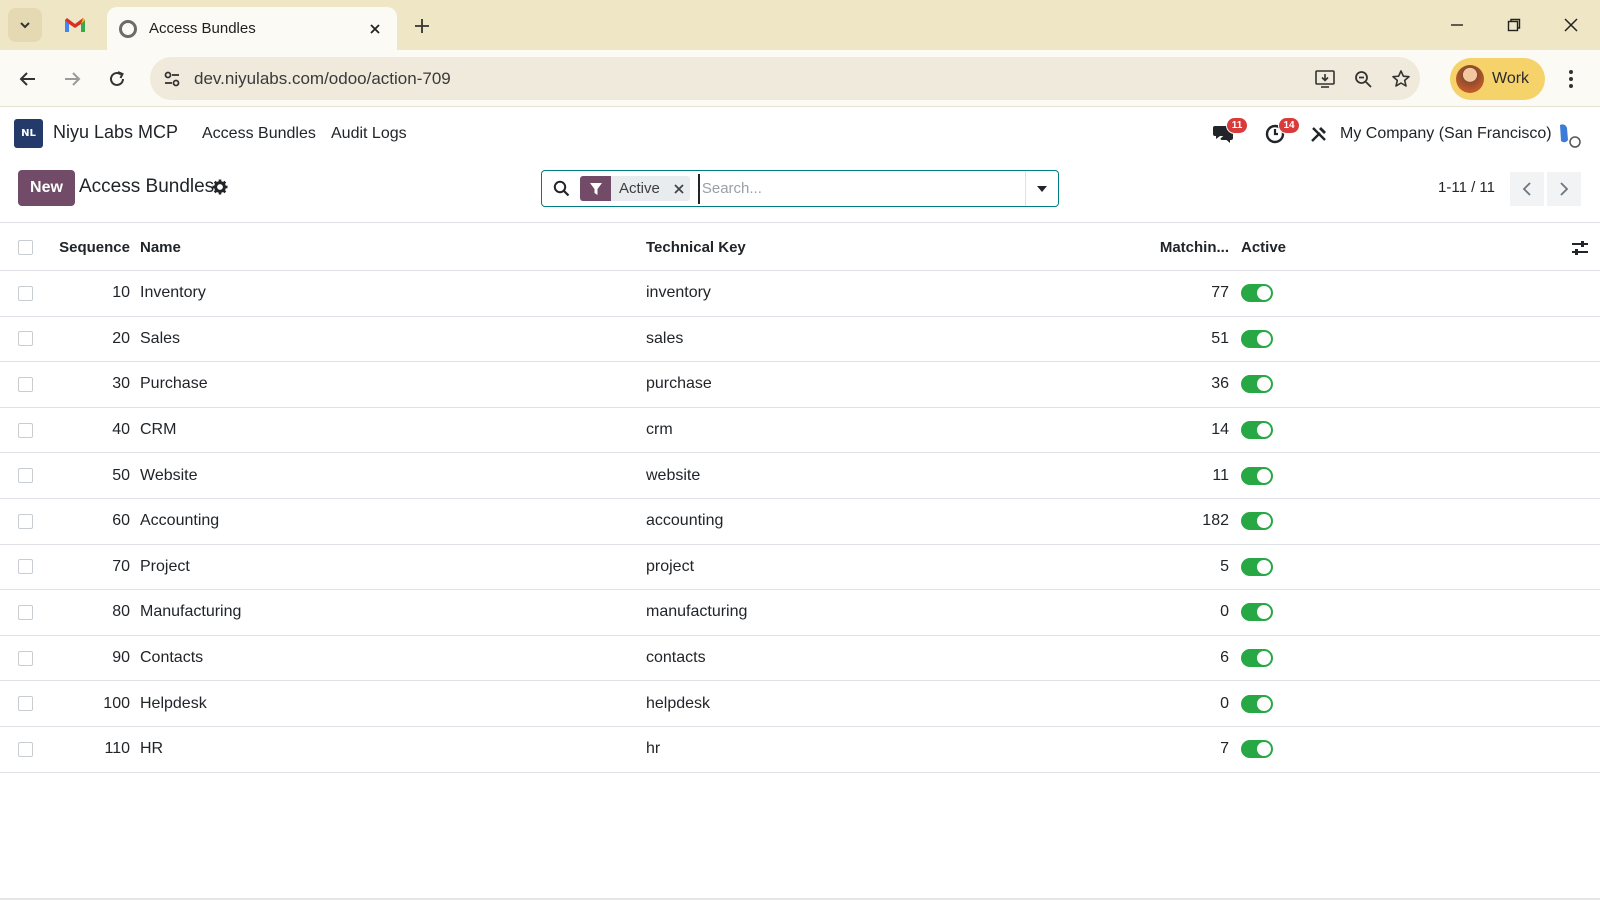 This screenshot has width=1600, height=900. What do you see at coordinates (1220, 338) in the screenshot?
I see `cell-matching: 51` at bounding box center [1220, 338].